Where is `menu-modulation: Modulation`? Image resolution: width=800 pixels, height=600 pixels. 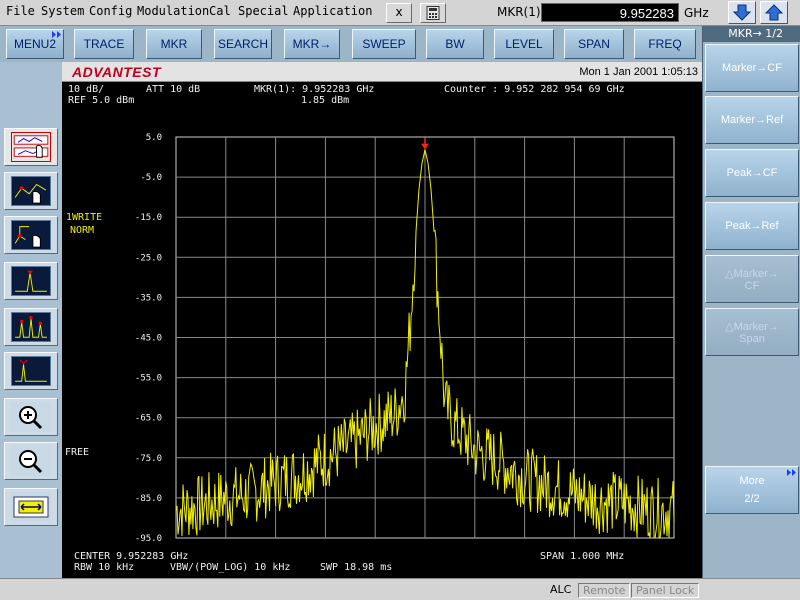
menu-modulation: Modulation is located at coordinates (173, 11).